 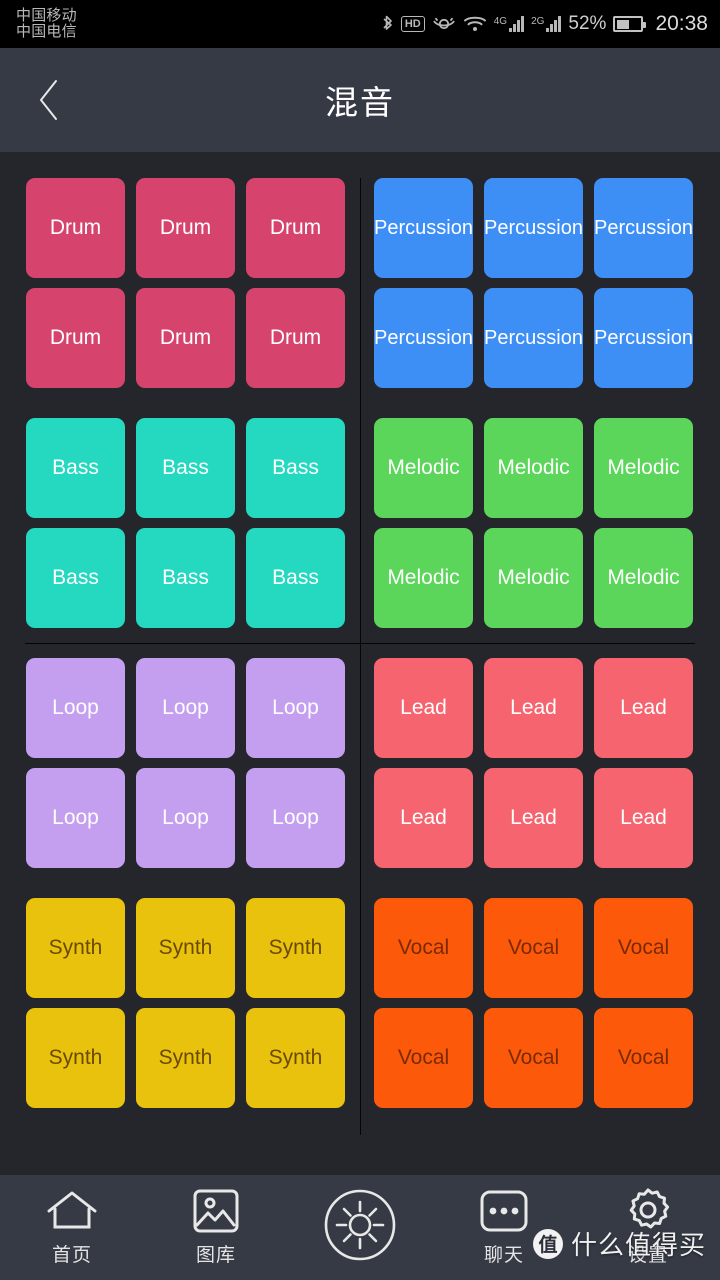 I want to click on battery-icon, so click(x=630, y=24).